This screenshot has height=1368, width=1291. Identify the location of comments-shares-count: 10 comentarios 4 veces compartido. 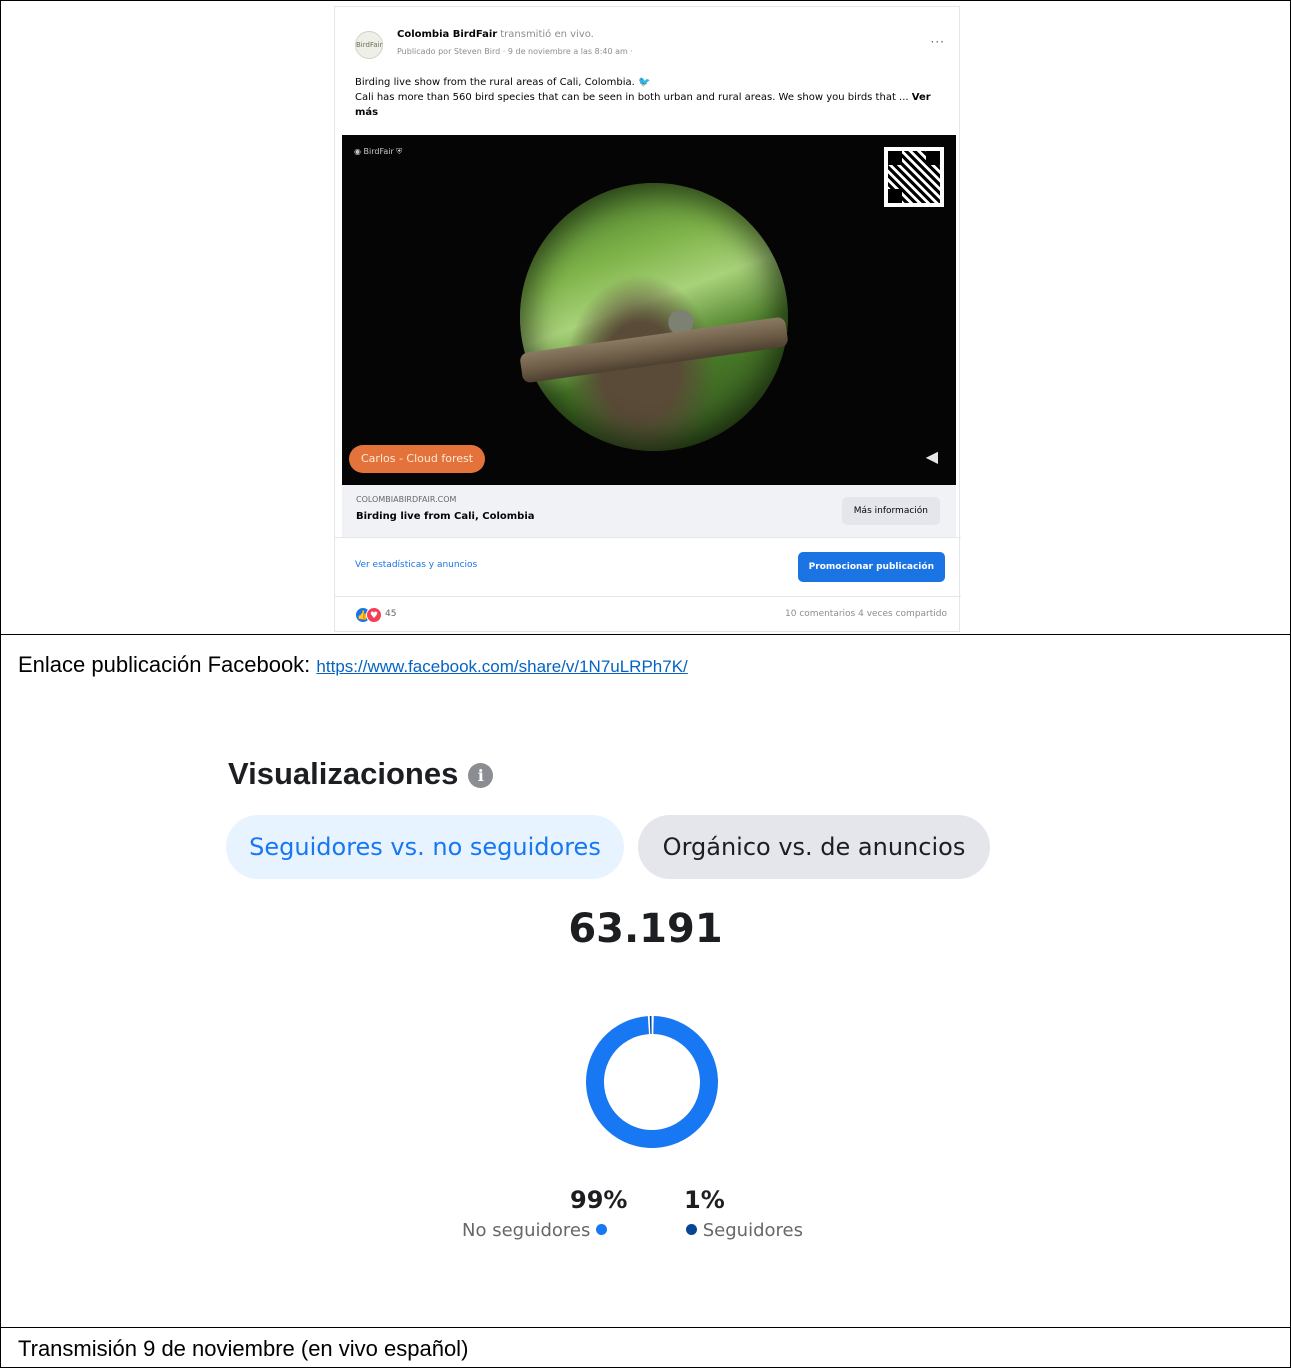
(866, 614).